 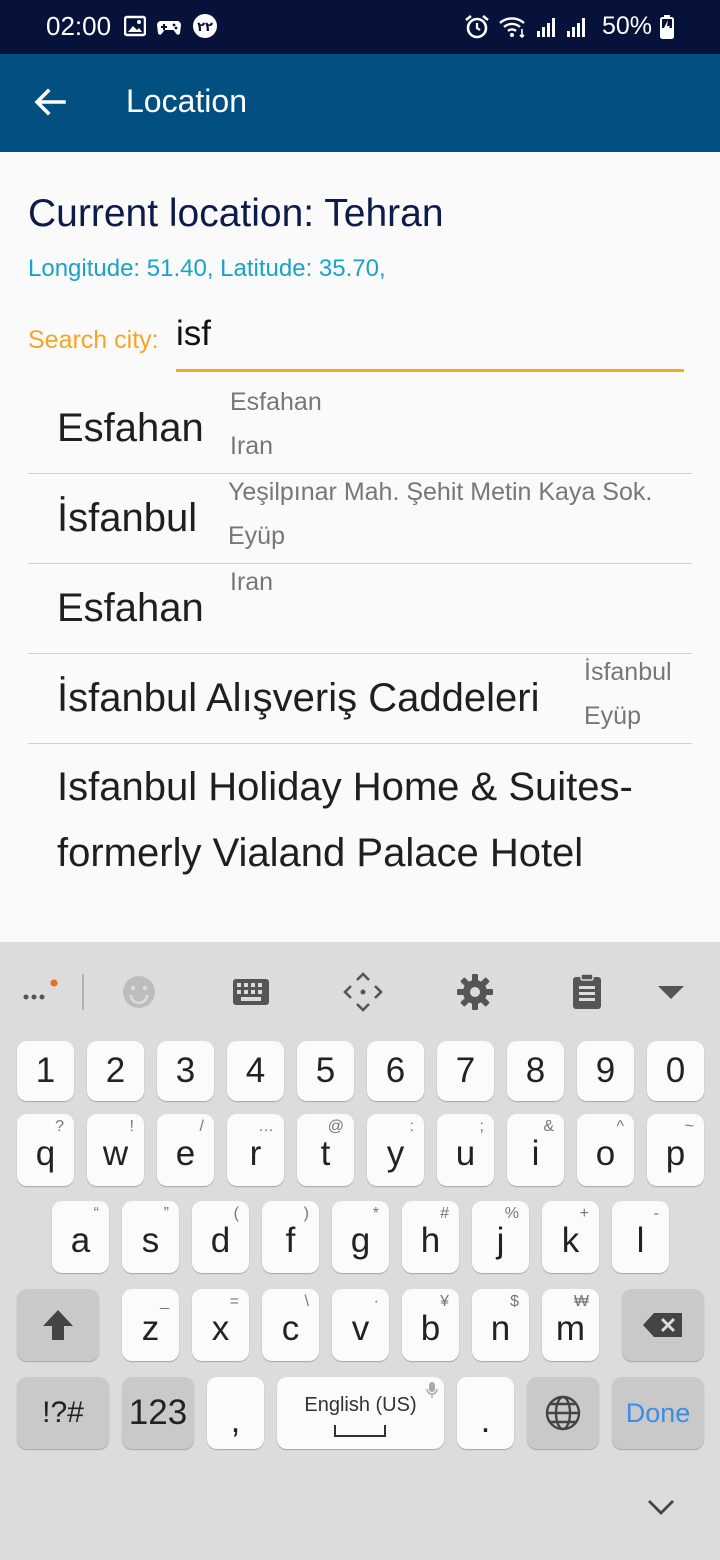 What do you see at coordinates (500, 1325) in the screenshot?
I see `key-n: $ n` at bounding box center [500, 1325].